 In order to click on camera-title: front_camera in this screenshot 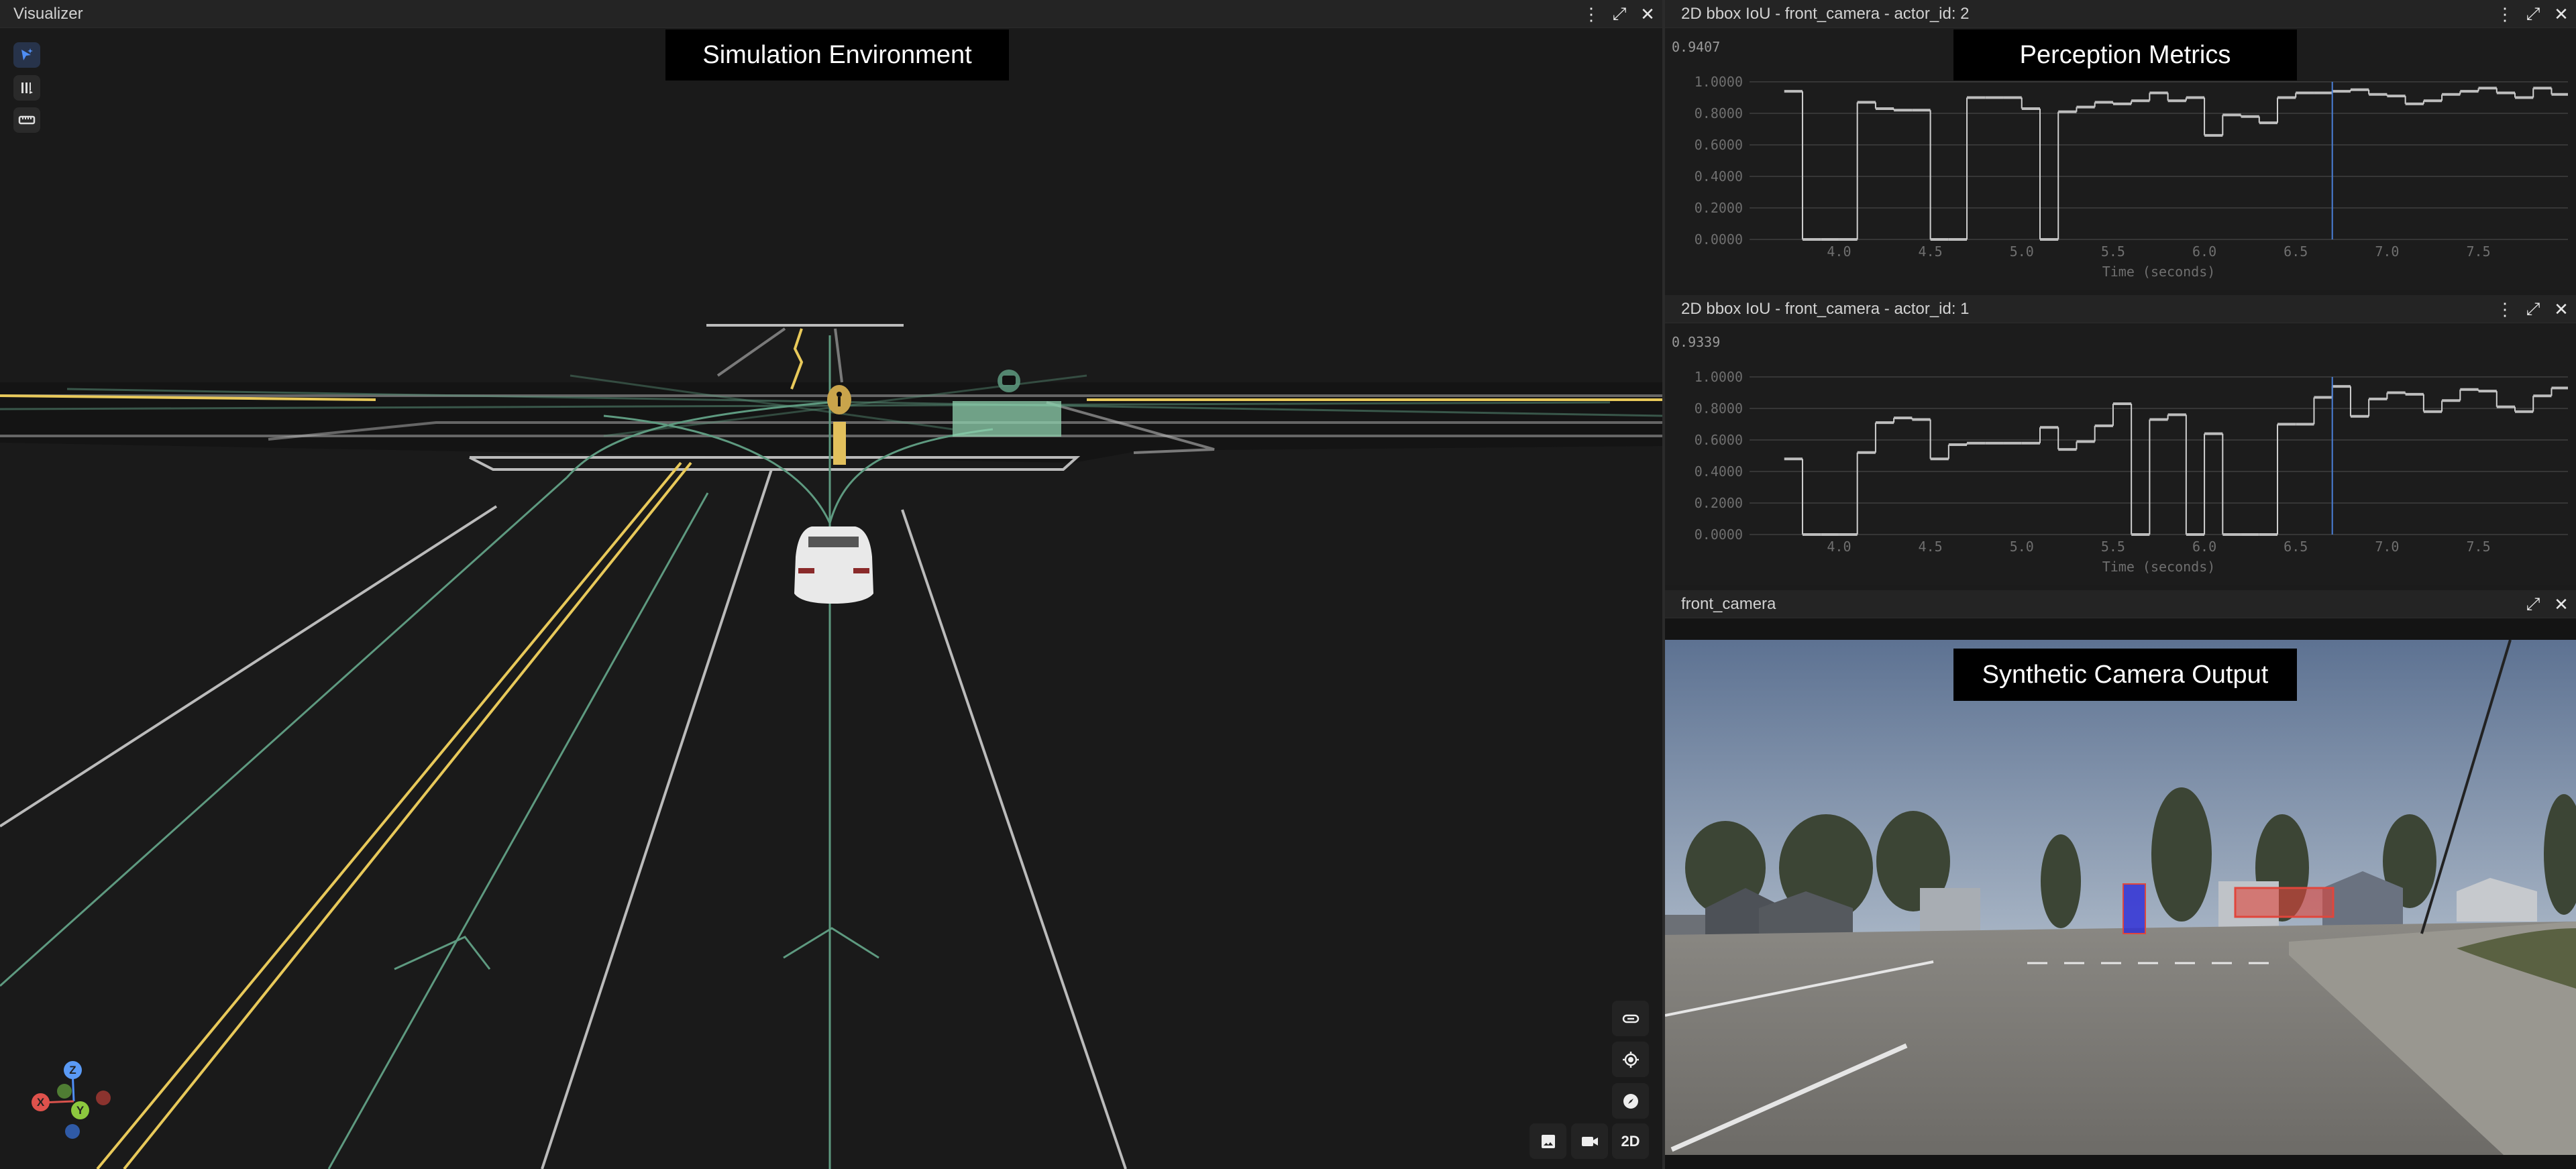, I will do `click(1728, 603)`.